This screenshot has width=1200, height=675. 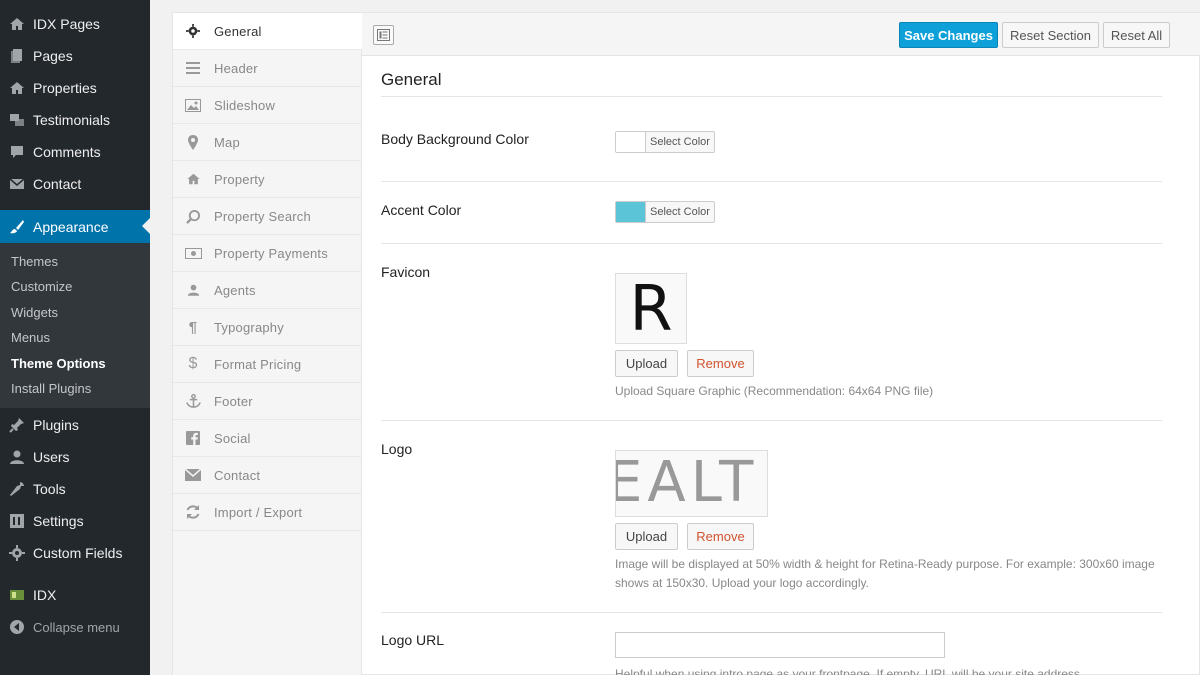 What do you see at coordinates (51, 388) in the screenshot?
I see `submenu-install-plugins: Install Plugins` at bounding box center [51, 388].